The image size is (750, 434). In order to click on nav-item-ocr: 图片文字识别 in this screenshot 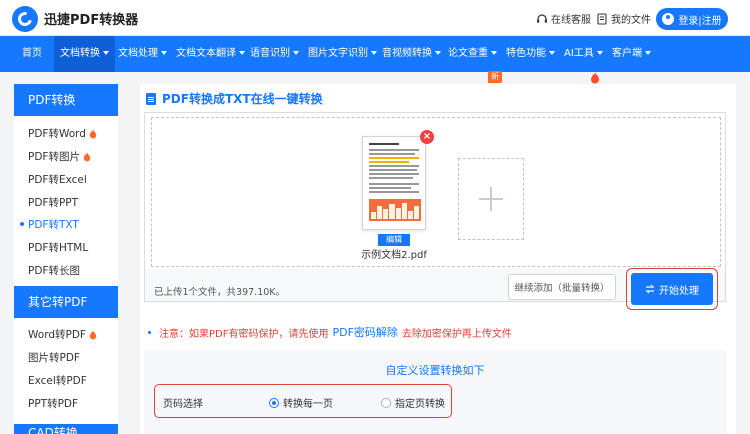, I will do `click(342, 54)`.